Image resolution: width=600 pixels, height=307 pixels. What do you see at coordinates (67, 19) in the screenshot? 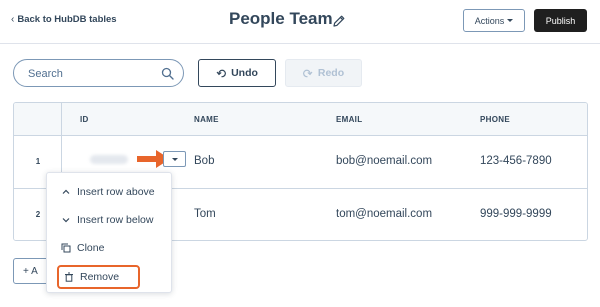
I see `back-link-label: Back to HubDB tables` at bounding box center [67, 19].